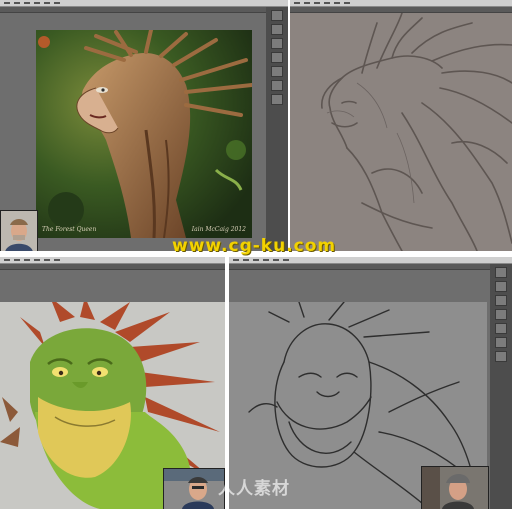 This screenshot has width=512, height=509. Describe the element at coordinates (218, 229) in the screenshot. I see `artist-signature: Iain McCaig 2012` at that location.